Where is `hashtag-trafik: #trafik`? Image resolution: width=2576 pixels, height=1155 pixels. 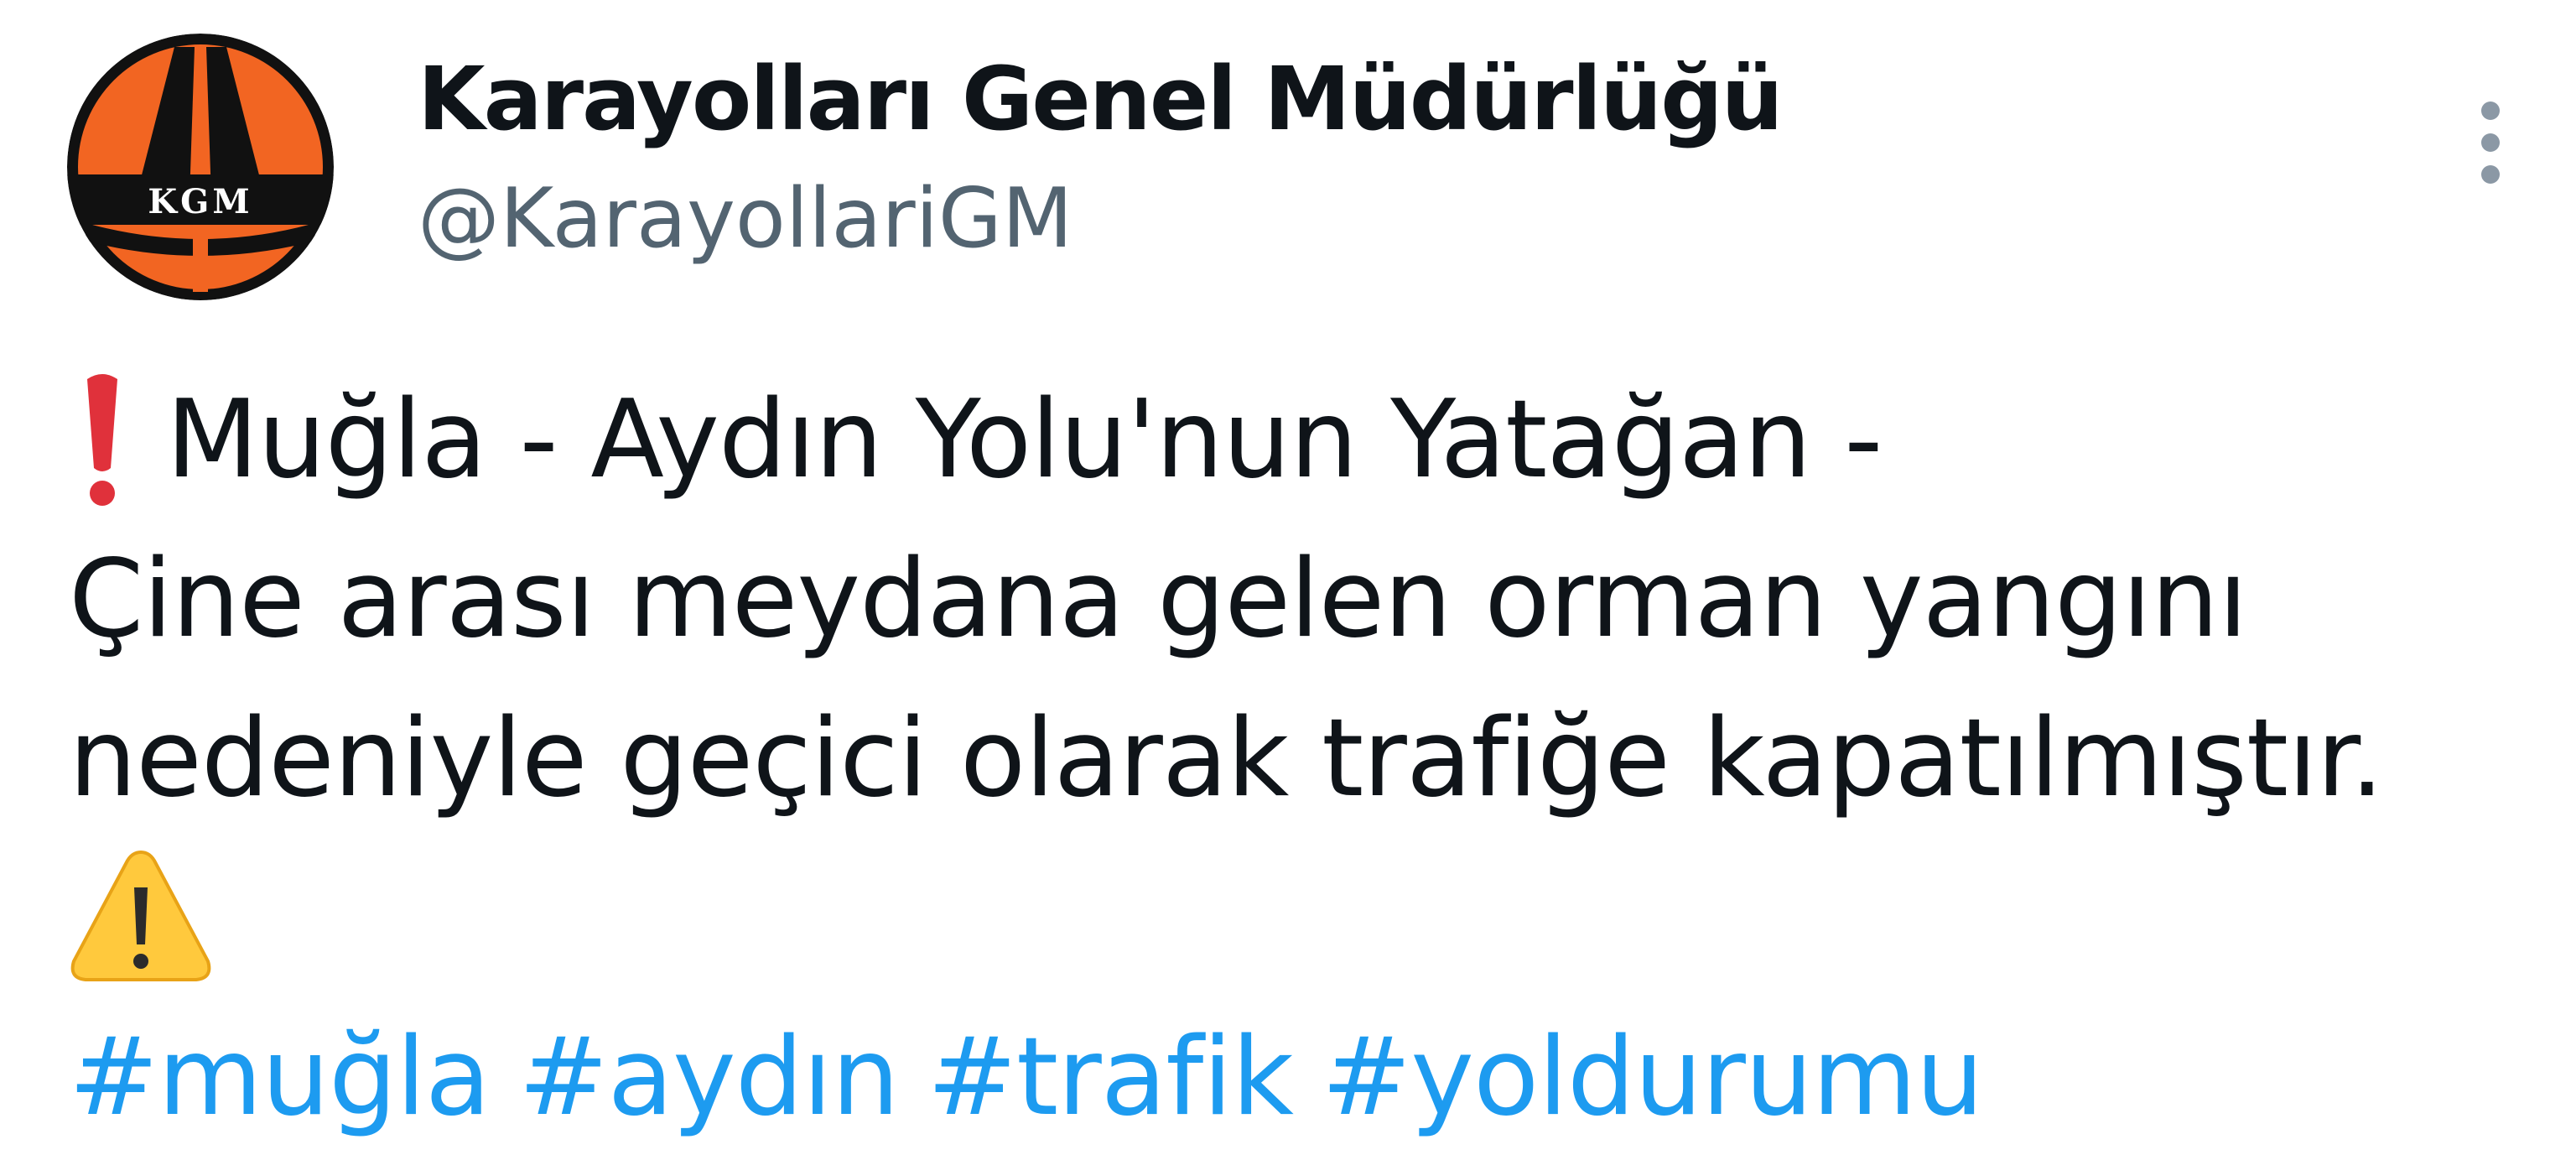
hashtag-trafik: #trafik is located at coordinates (1110, 1078).